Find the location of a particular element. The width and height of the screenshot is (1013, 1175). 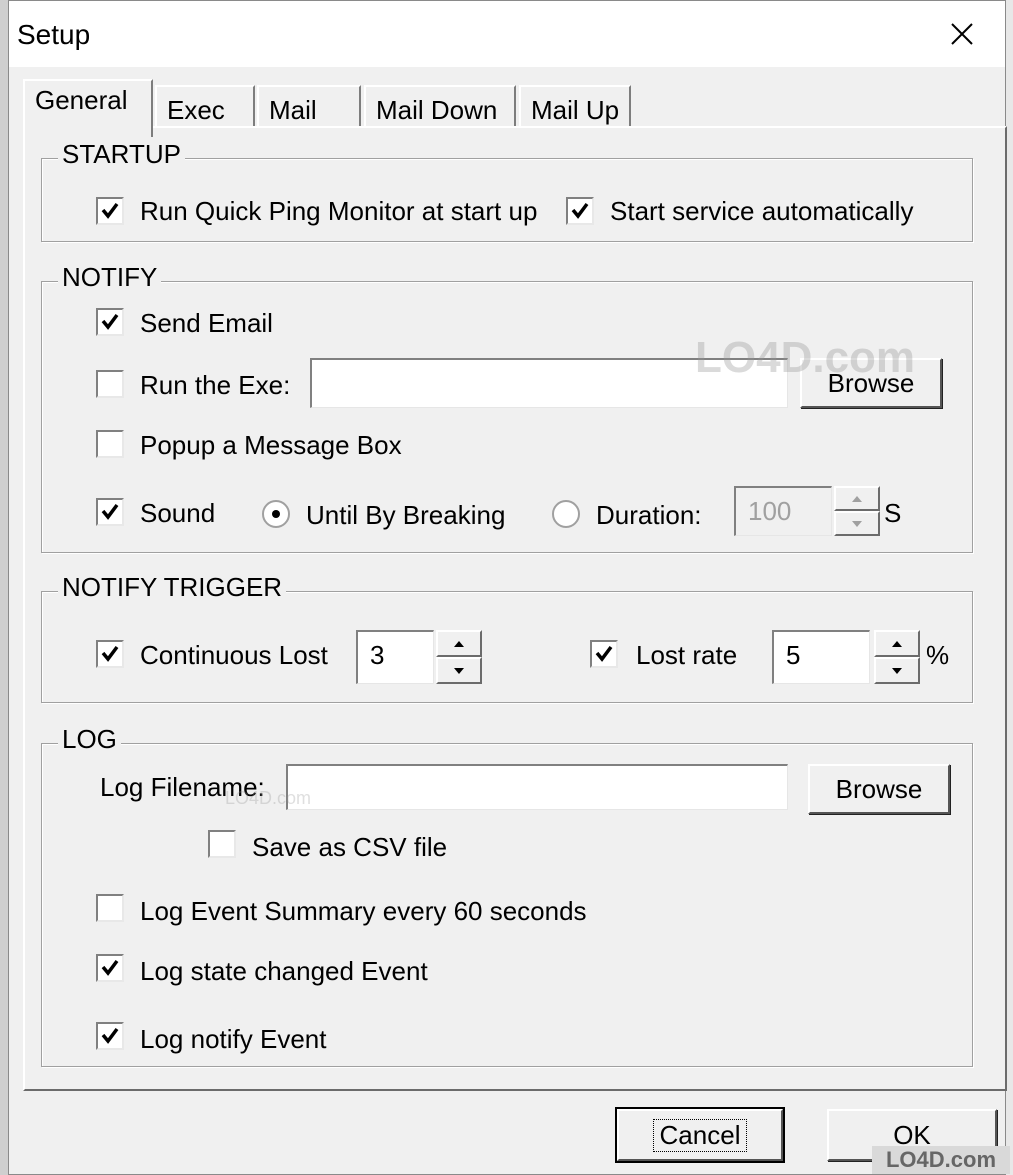

event-summary-label: Log Event Summary every 60 seconds is located at coordinates (363, 911).